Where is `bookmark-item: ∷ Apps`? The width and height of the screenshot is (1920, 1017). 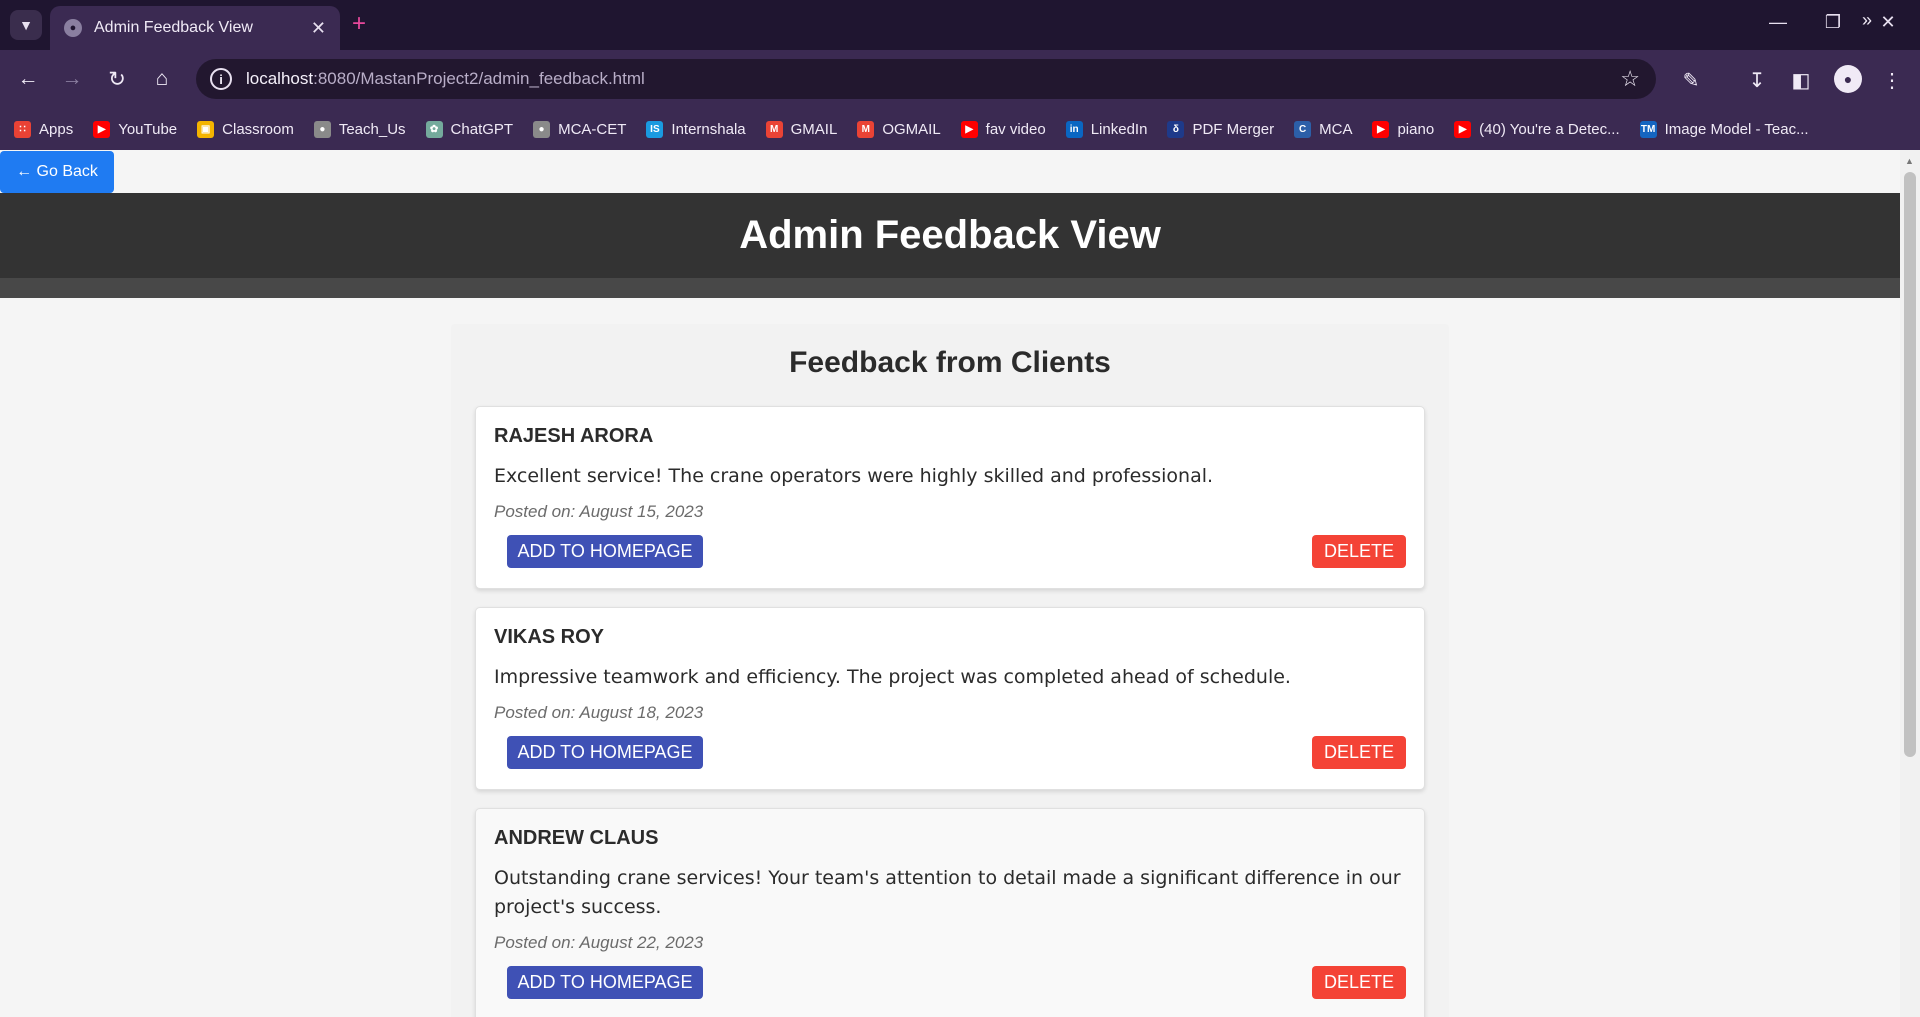
bookmark-item: ∷ Apps is located at coordinates (44, 129).